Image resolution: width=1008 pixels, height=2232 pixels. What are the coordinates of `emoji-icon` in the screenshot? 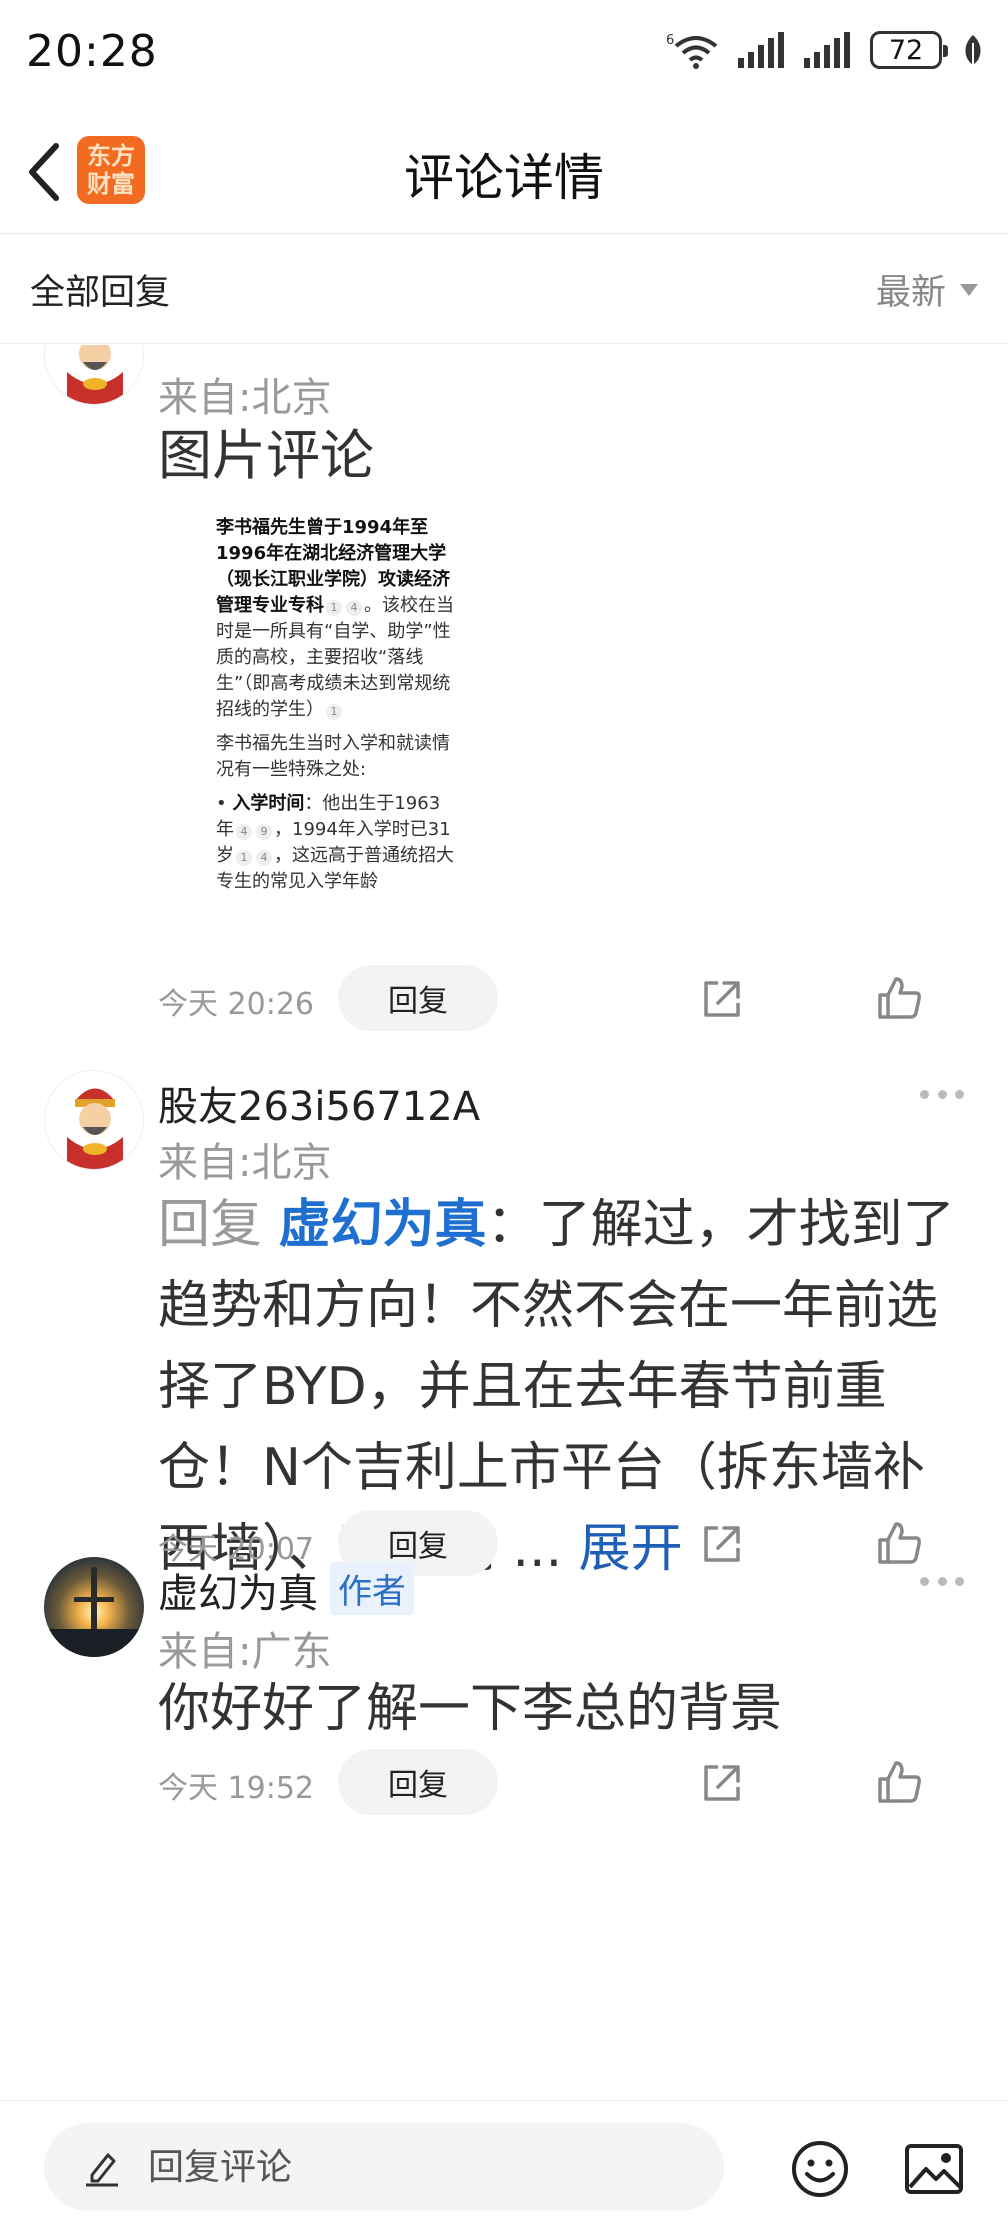 It's located at (820, 2169).